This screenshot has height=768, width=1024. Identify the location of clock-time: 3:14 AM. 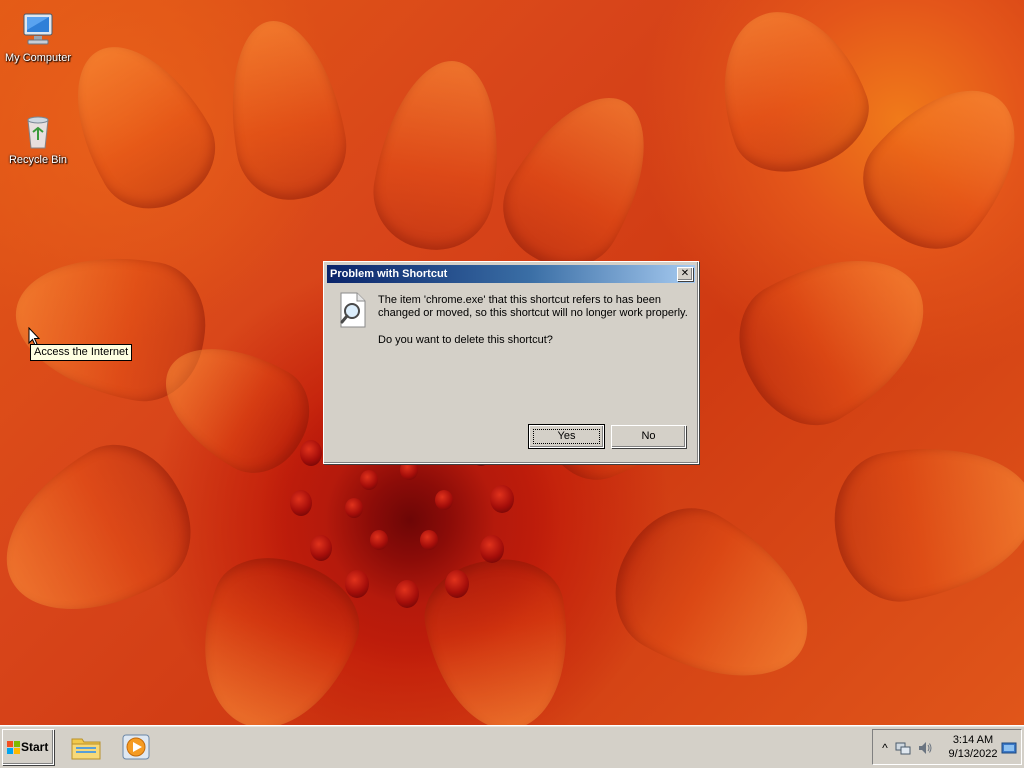
(973, 740).